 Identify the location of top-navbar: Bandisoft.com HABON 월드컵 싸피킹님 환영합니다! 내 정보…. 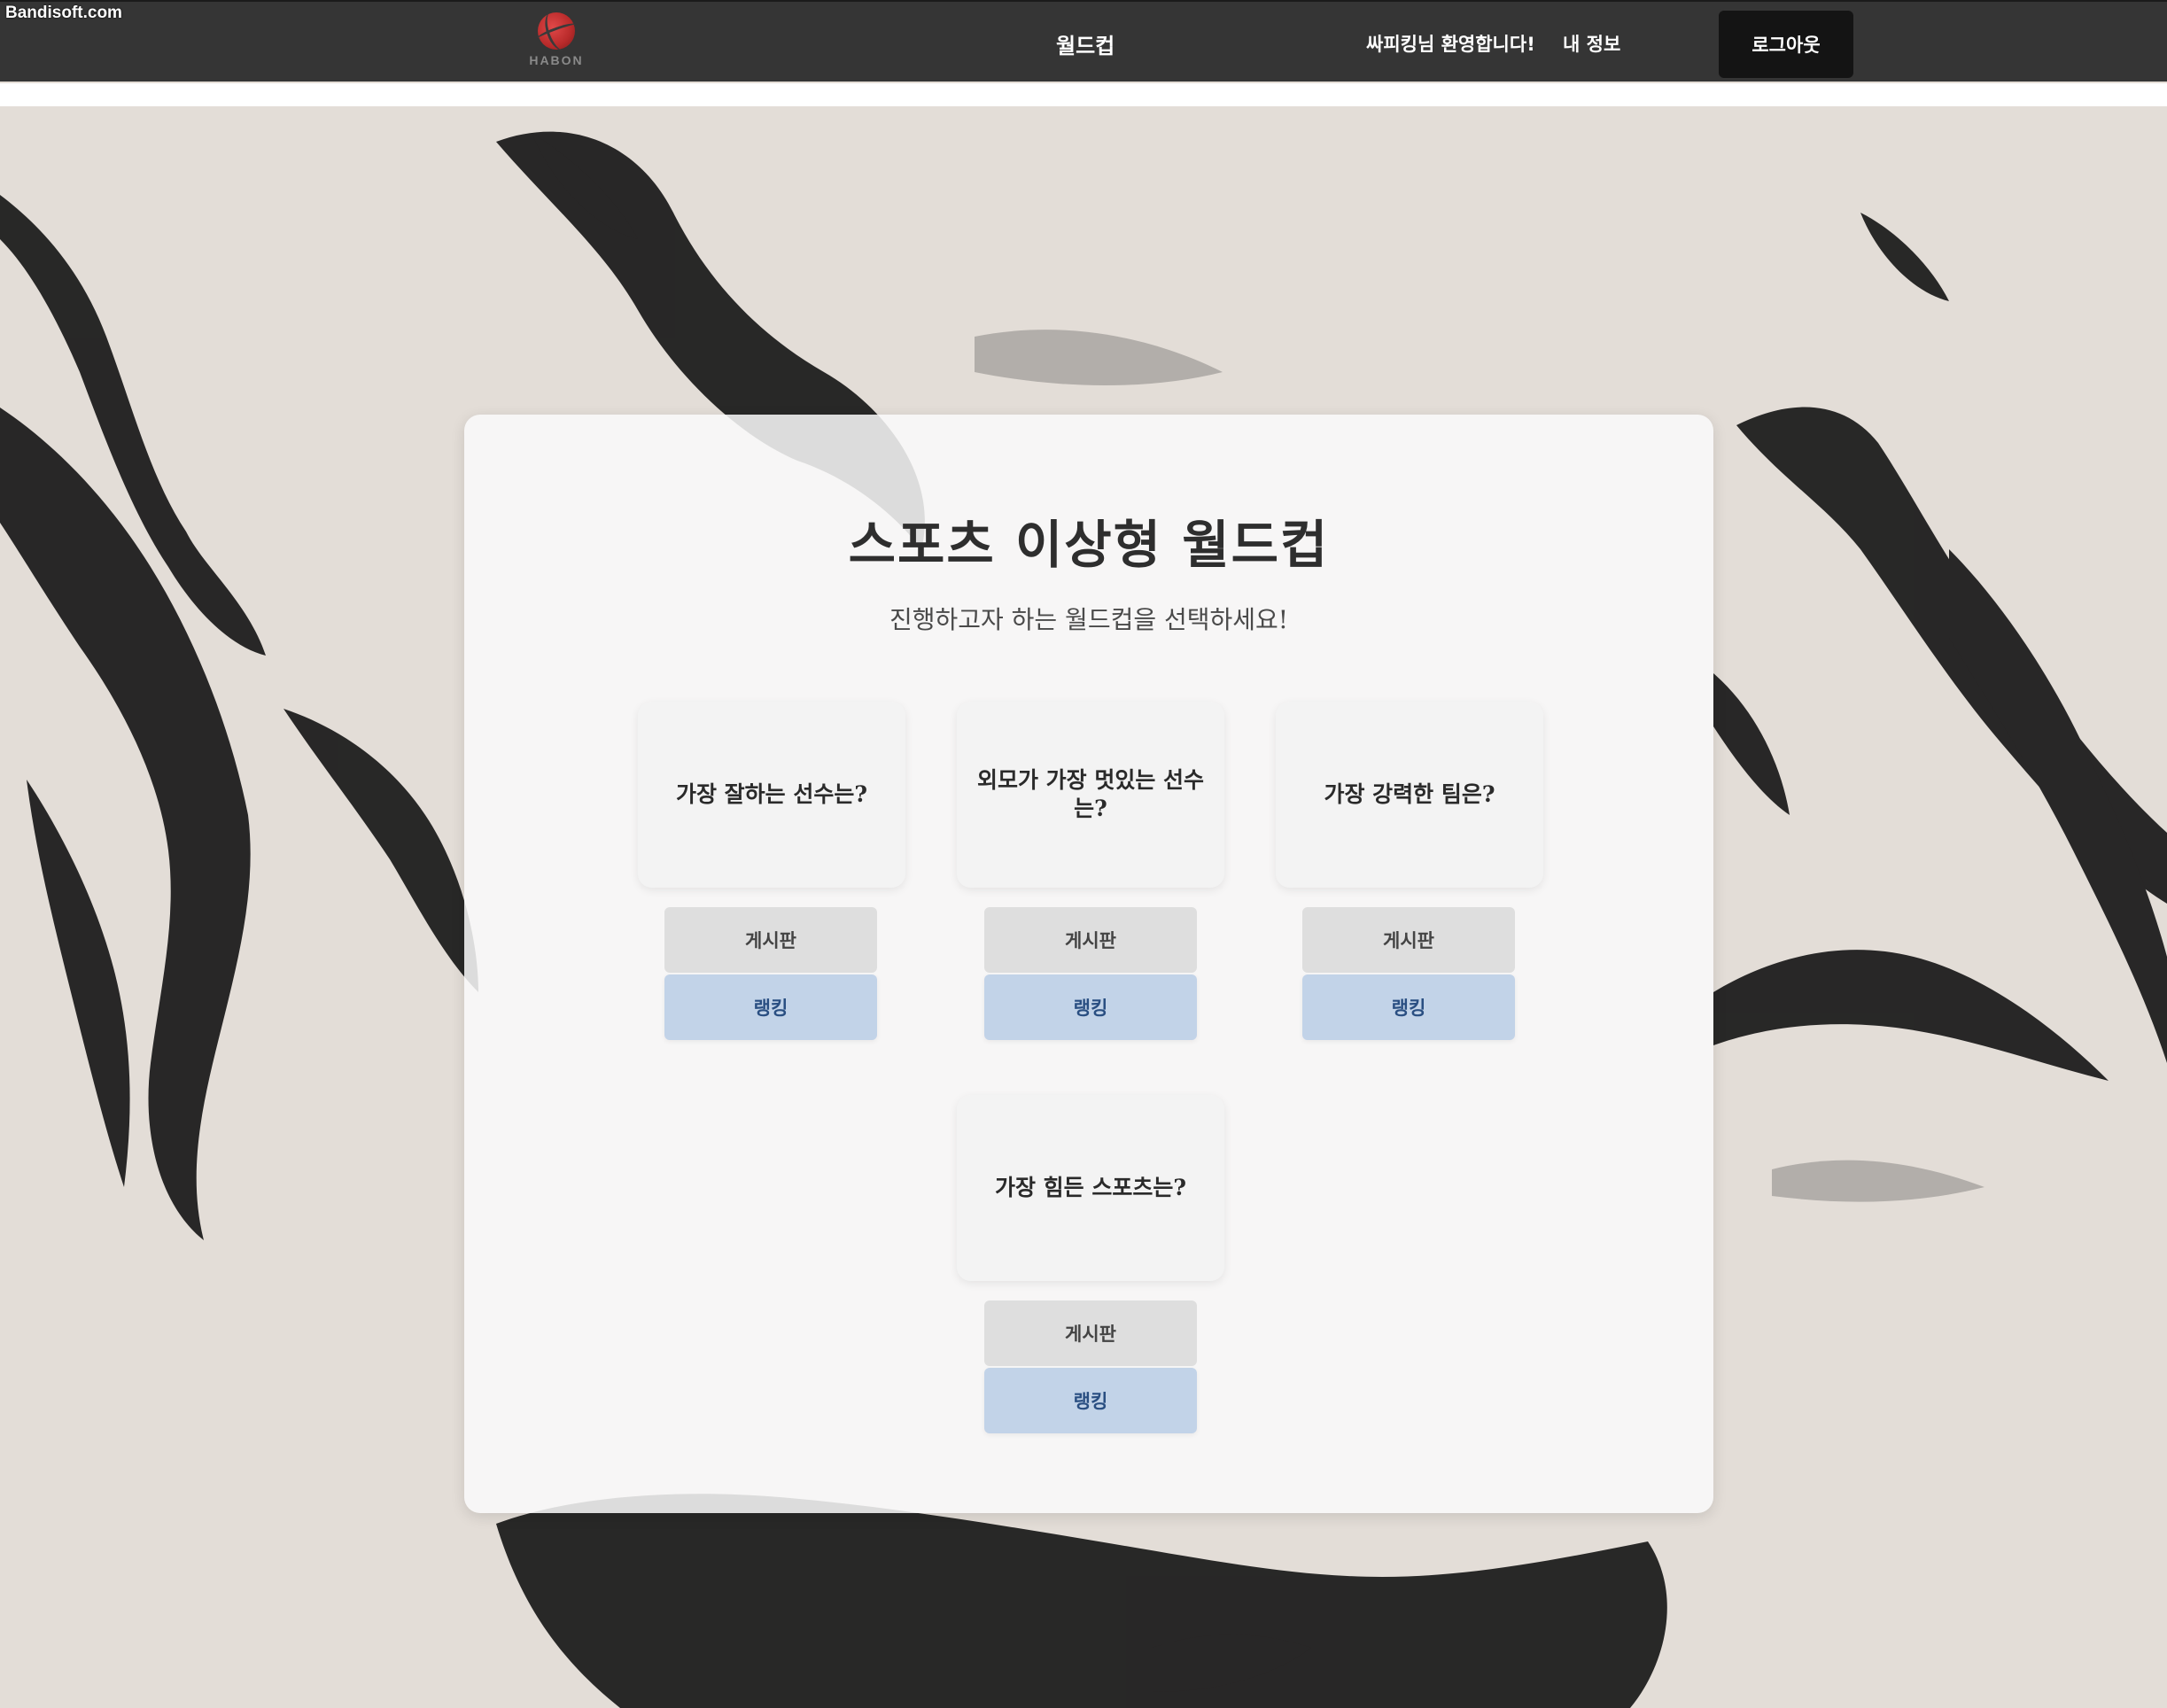
(1083, 41).